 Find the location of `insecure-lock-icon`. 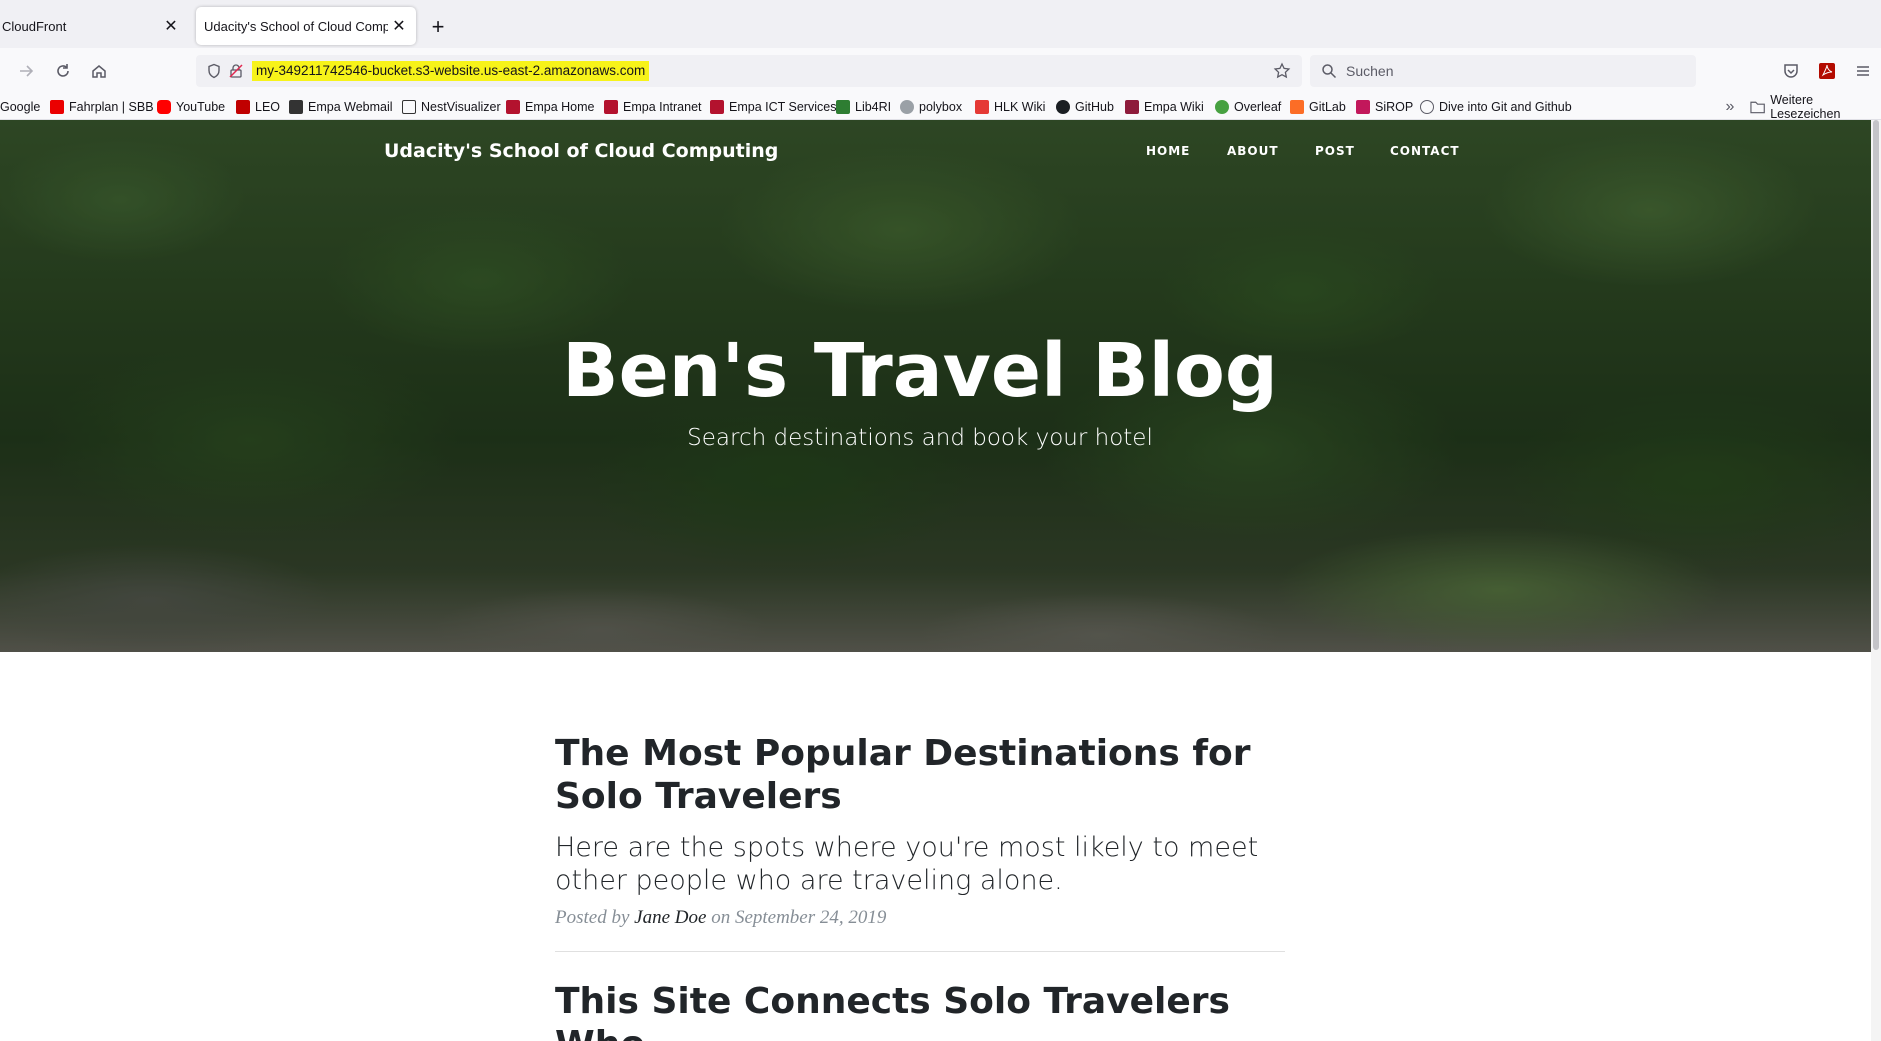

insecure-lock-icon is located at coordinates (236, 71).